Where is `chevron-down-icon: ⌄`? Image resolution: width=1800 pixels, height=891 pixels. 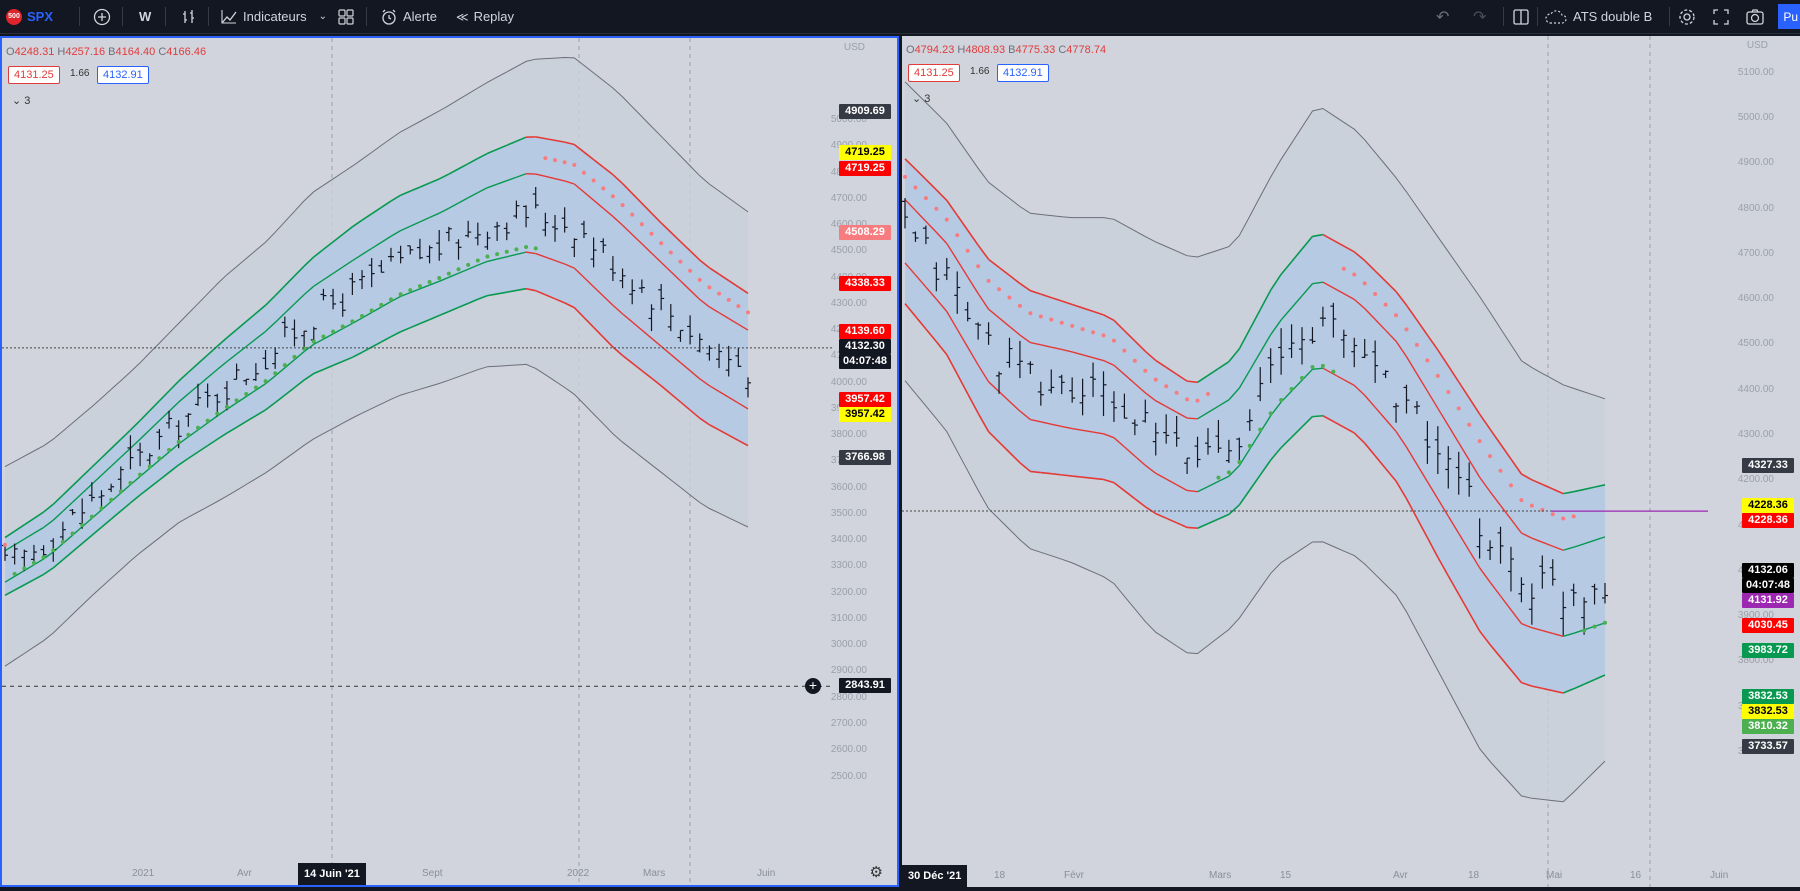
chevron-down-icon: ⌄ is located at coordinates (917, 99).